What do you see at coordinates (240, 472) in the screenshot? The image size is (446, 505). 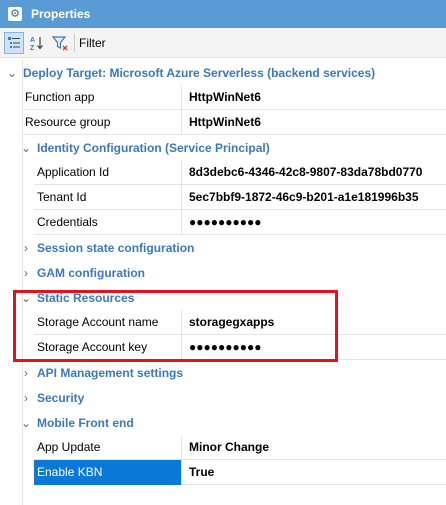 I see `property-row-enable-kbn: Enable KBN True` at bounding box center [240, 472].